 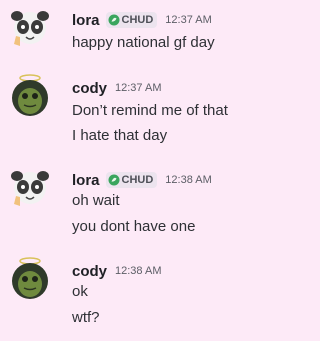 I want to click on message-text: wtf?, so click(x=86, y=317).